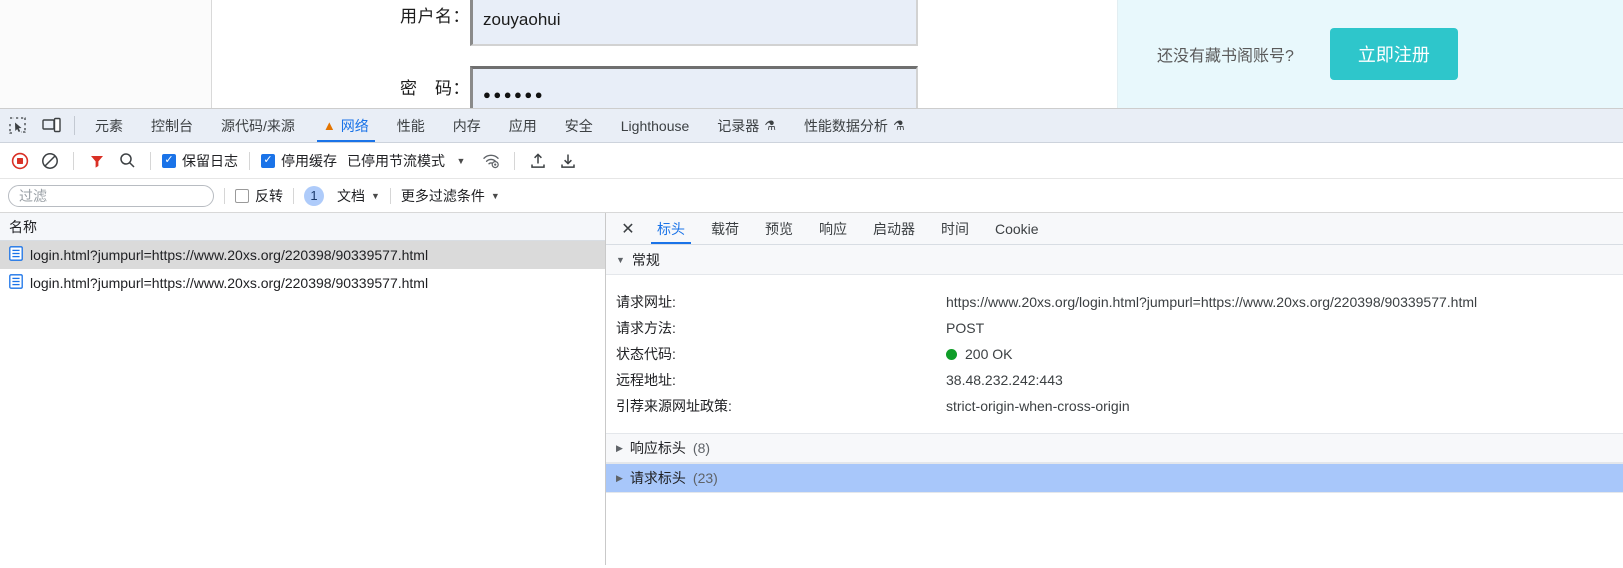  I want to click on more-filters-dropdown: 更多过滤条件 ▼, so click(450, 196).